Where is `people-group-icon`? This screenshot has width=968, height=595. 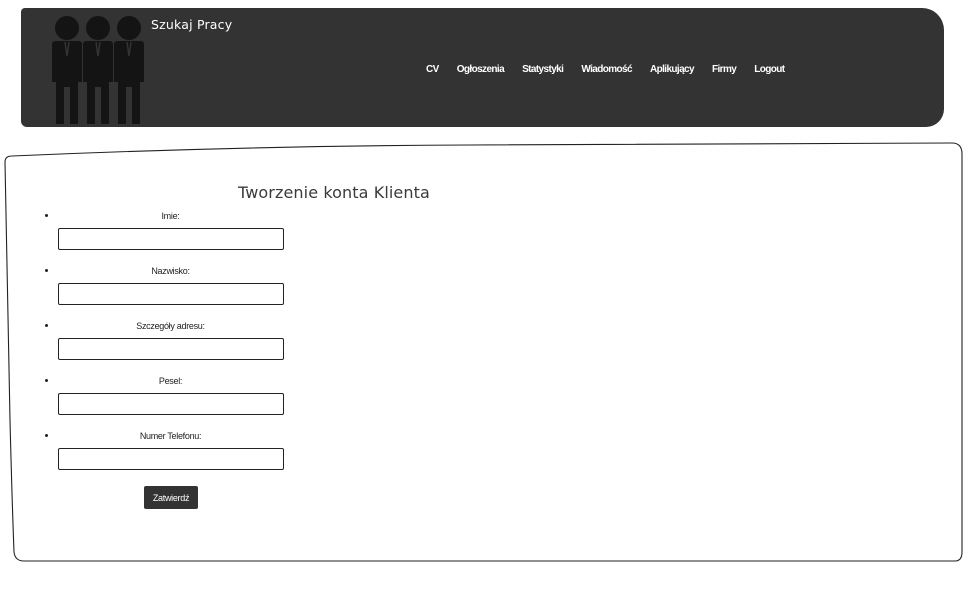
people-group-icon is located at coordinates (98, 70).